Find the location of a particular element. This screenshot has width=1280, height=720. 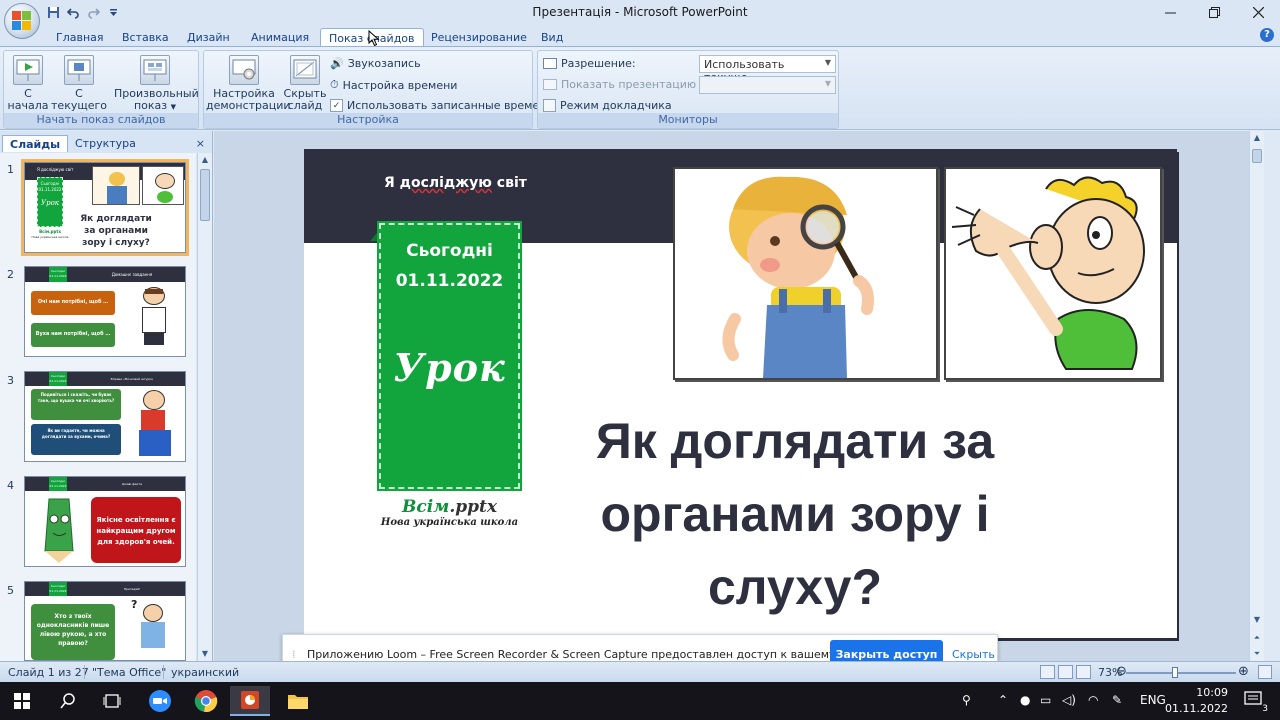

thumb-topic: Я досліджую світ is located at coordinates (55, 169).